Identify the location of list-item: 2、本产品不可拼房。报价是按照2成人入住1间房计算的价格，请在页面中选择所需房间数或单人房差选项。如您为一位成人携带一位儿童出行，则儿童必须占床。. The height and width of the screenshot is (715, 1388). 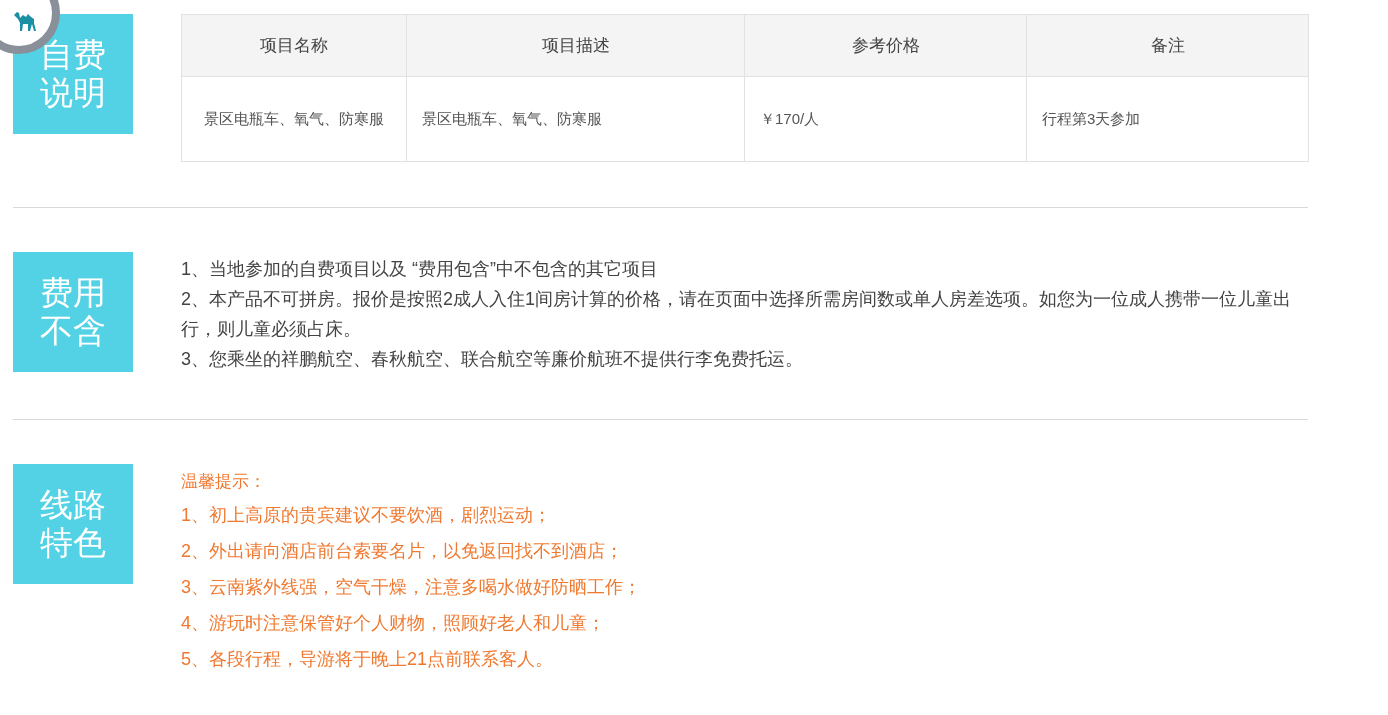
(737, 314).